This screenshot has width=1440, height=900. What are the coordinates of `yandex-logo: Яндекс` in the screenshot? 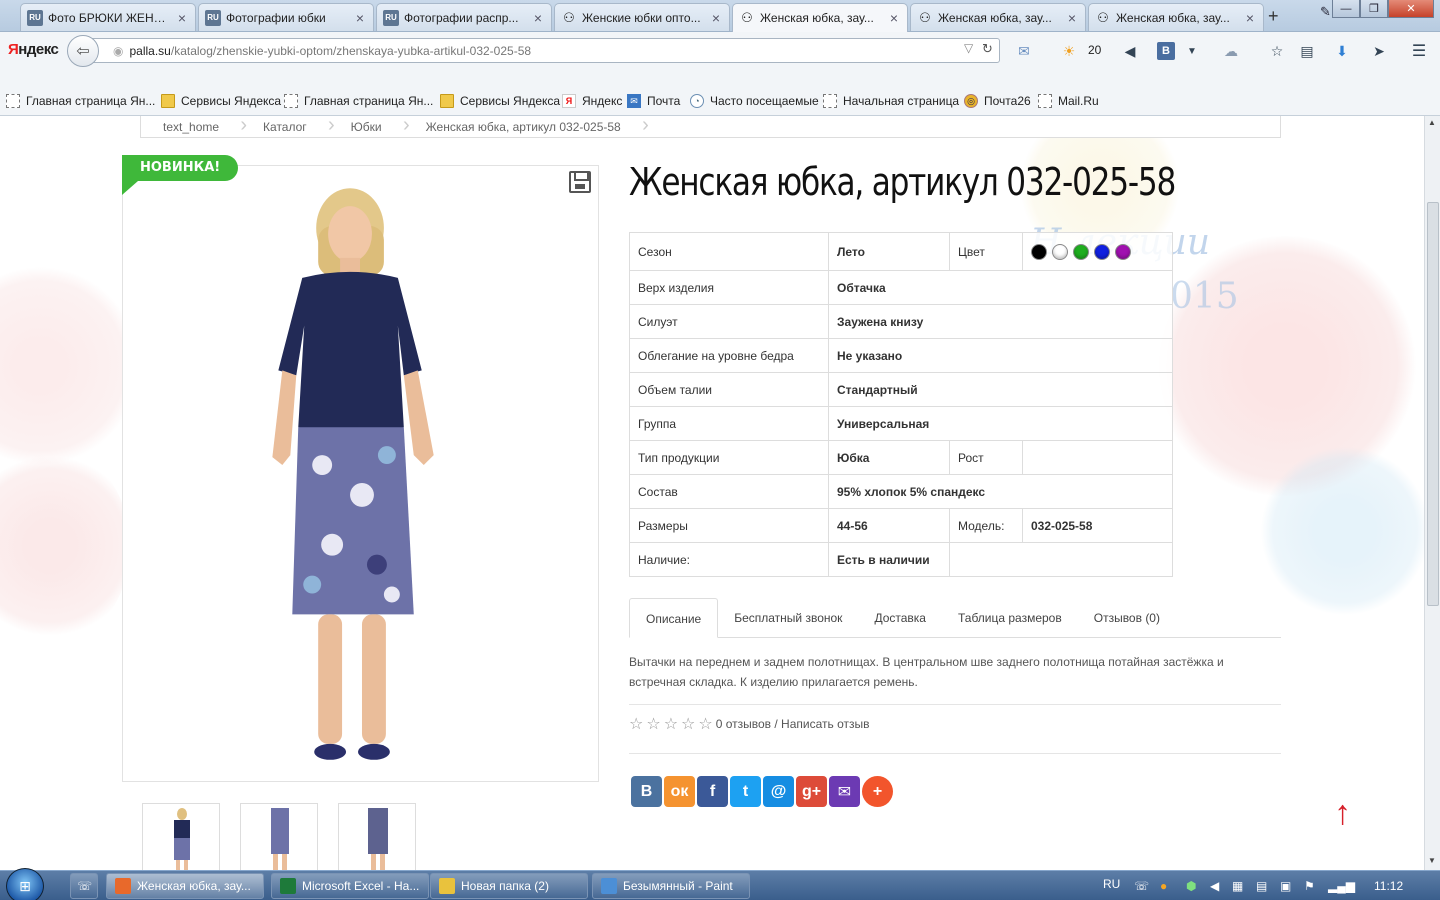 It's located at (33, 49).